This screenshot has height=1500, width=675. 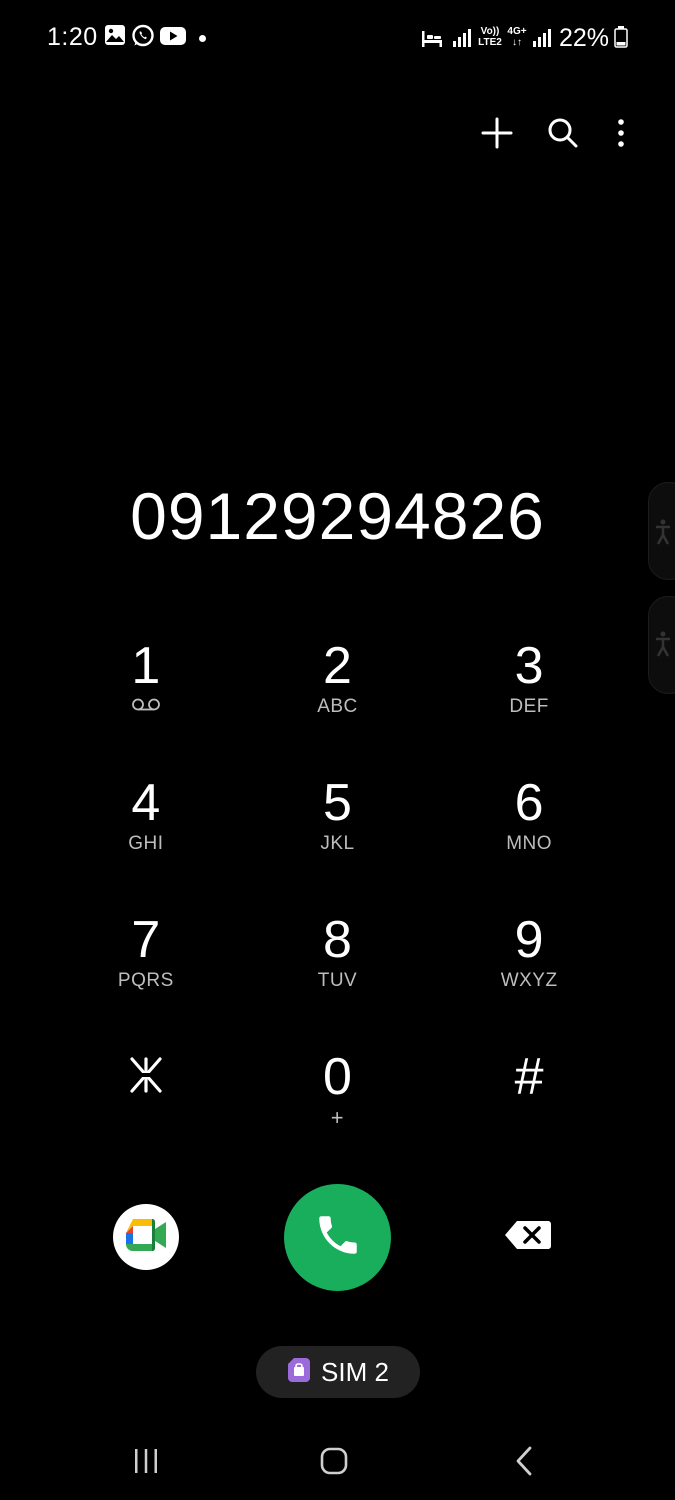 I want to click on key-letters: WXYZ, so click(x=529, y=980).